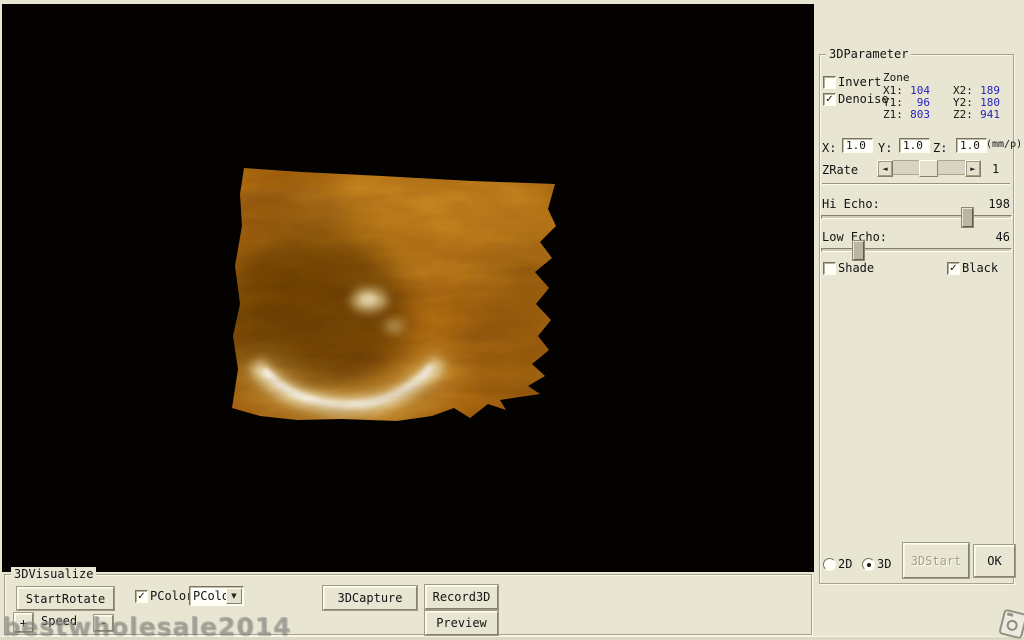 The image size is (1024, 640). Describe the element at coordinates (999, 204) in the screenshot. I see `hi-echo-value: 198` at that location.